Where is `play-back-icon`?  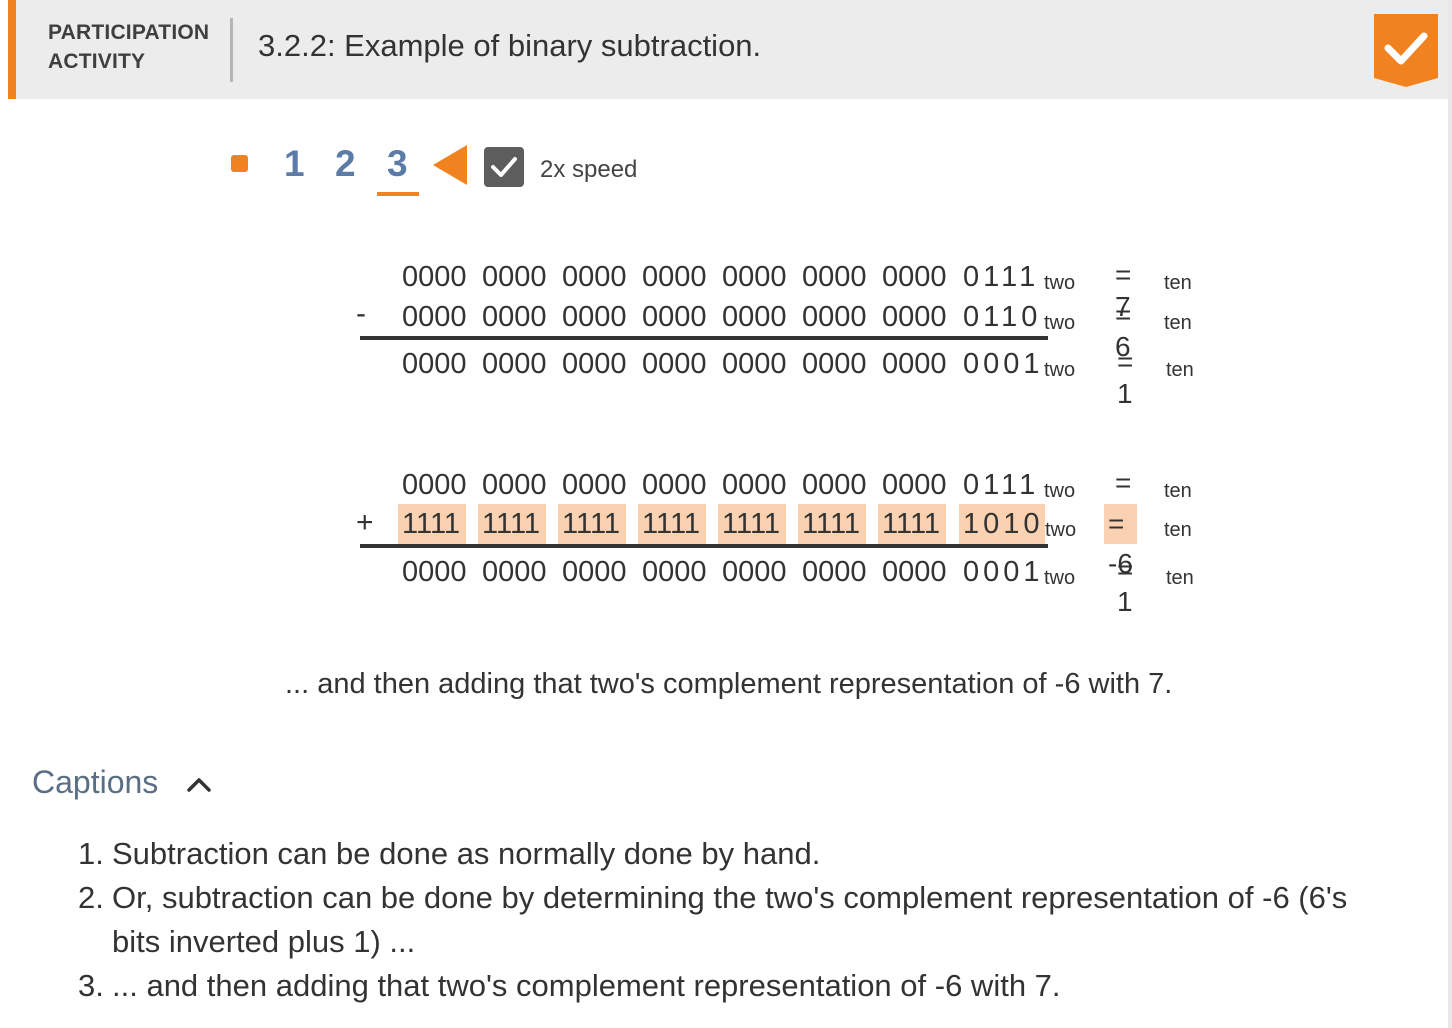
play-back-icon is located at coordinates (450, 167).